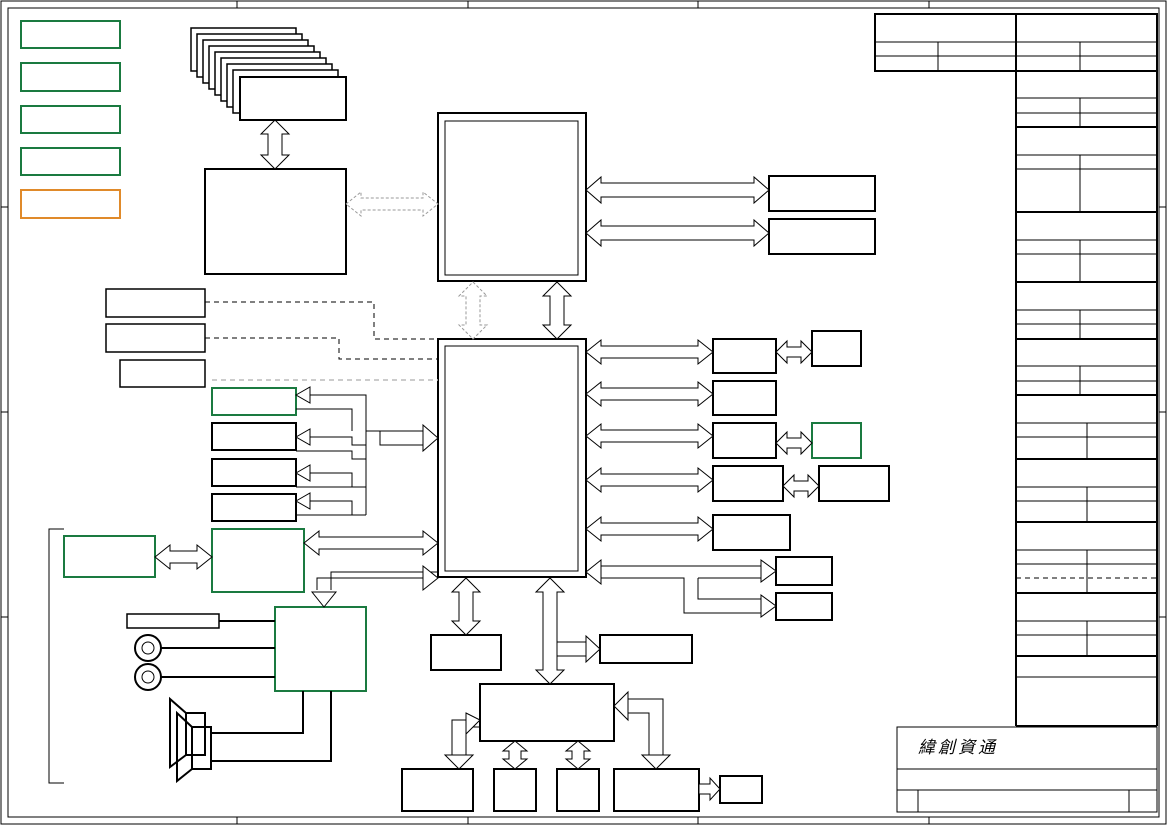 The height and width of the screenshot is (825, 1167). What do you see at coordinates (173, 621) in the screenshot?
I see `block-audio-jack-strip` at bounding box center [173, 621].